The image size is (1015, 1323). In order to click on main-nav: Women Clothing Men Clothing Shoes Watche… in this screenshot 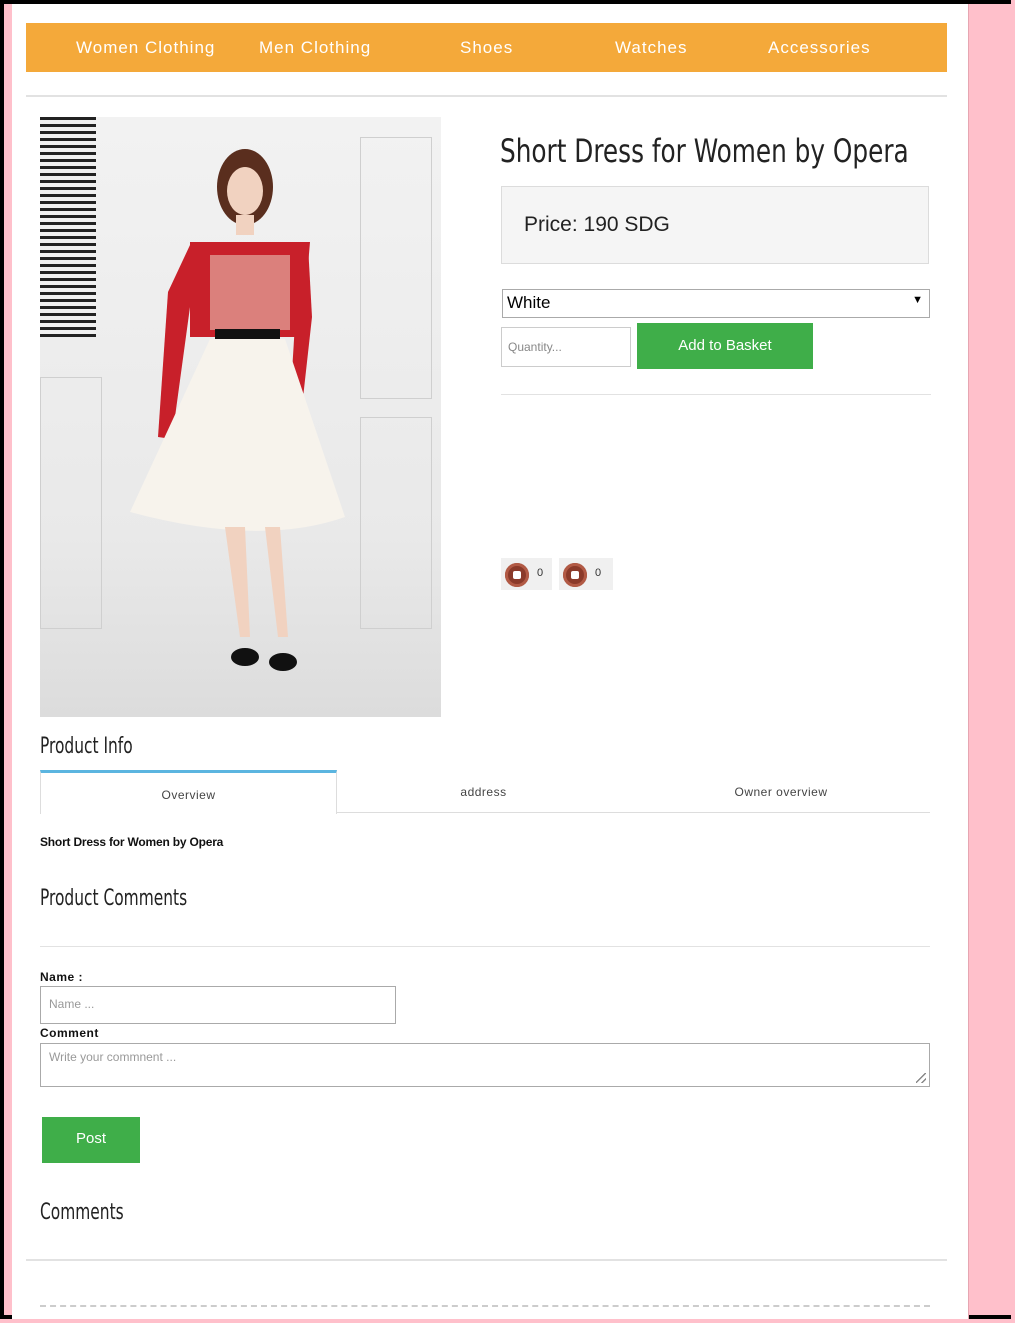, I will do `click(486, 47)`.